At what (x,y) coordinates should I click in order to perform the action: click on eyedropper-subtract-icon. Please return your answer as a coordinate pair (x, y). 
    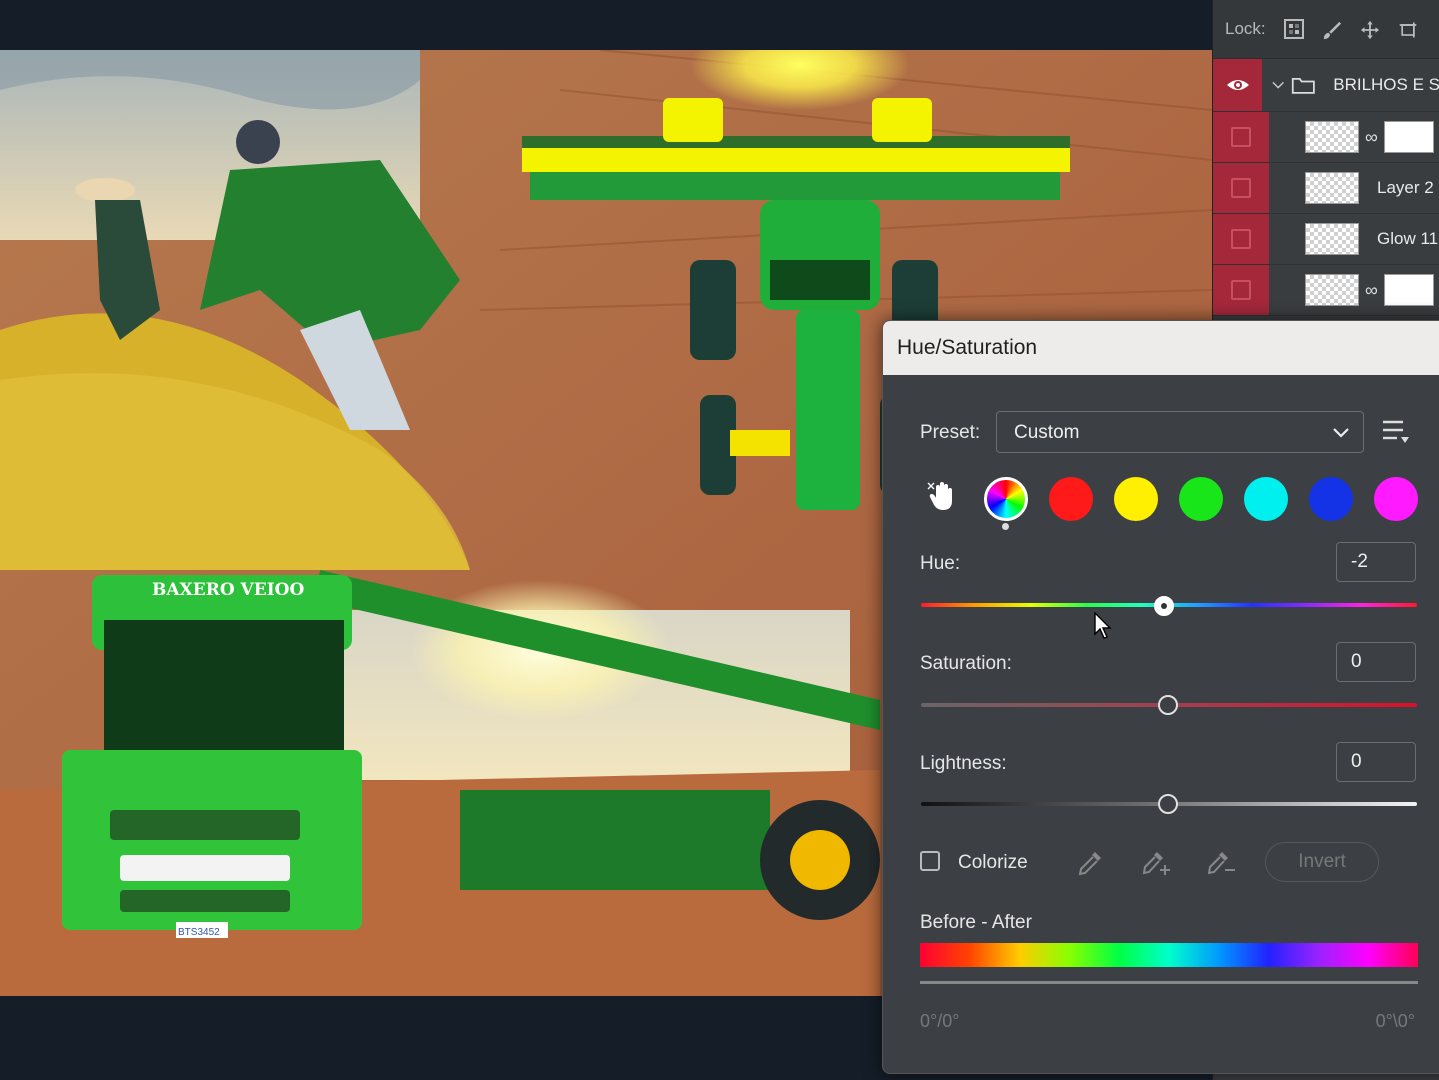
    Looking at the image, I should click on (1222, 863).